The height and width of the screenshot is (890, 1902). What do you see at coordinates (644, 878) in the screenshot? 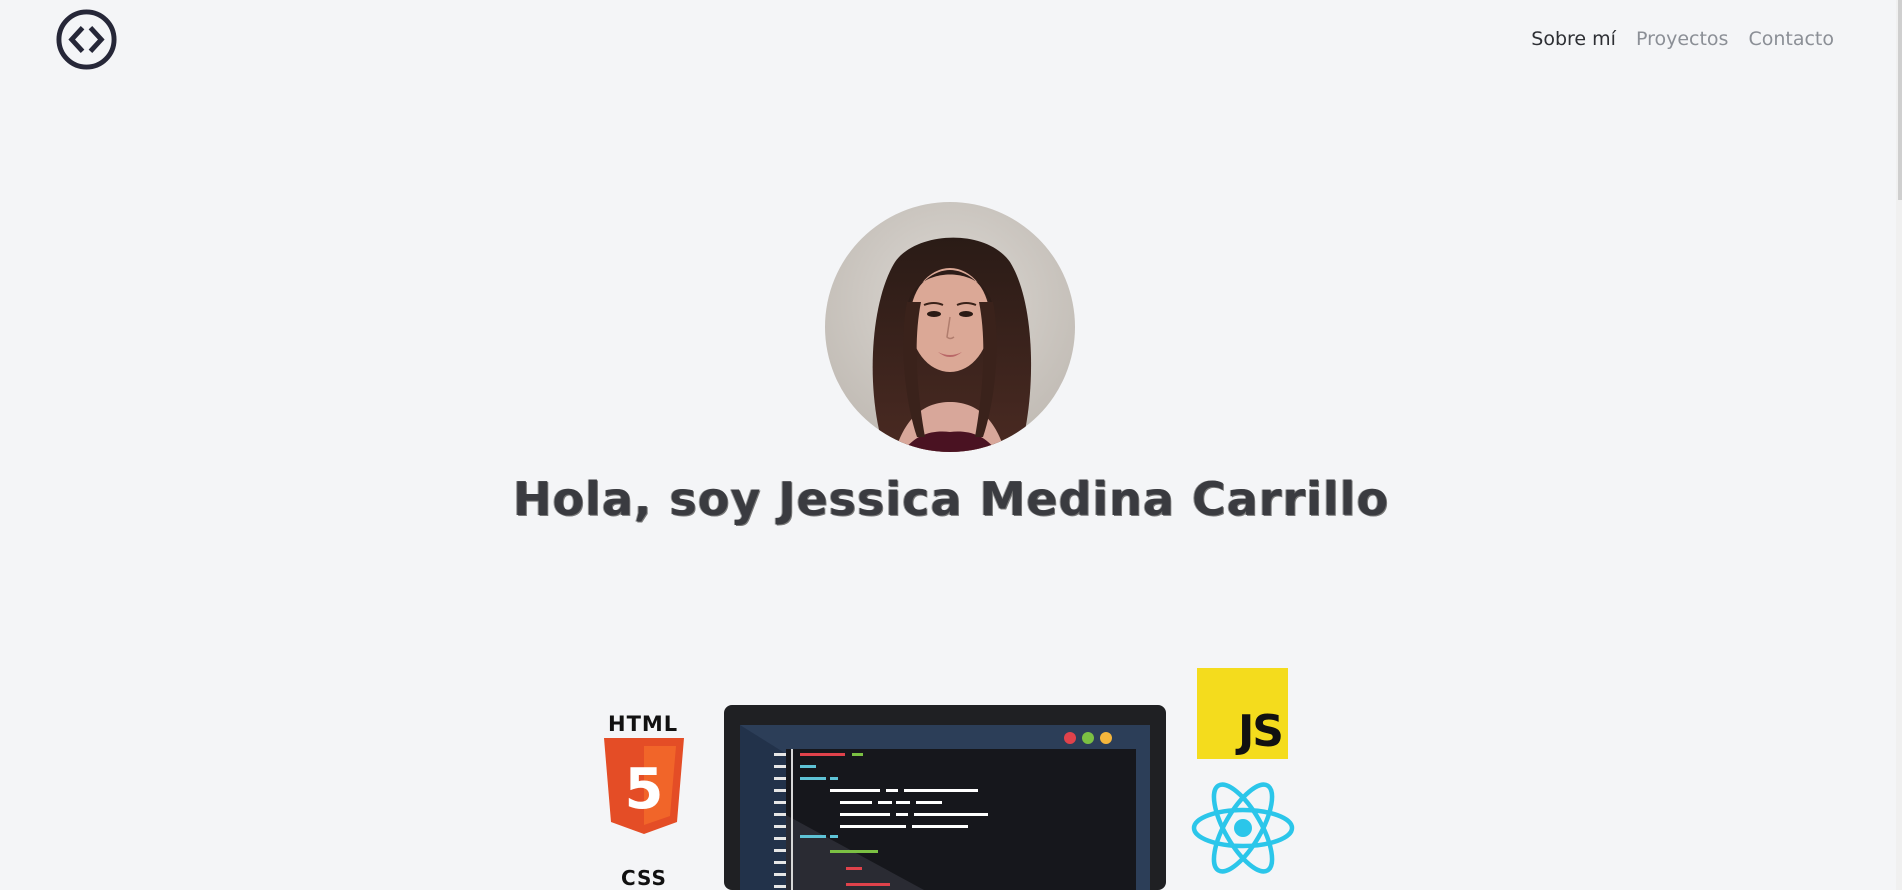
I see `css-label: CSS` at bounding box center [644, 878].